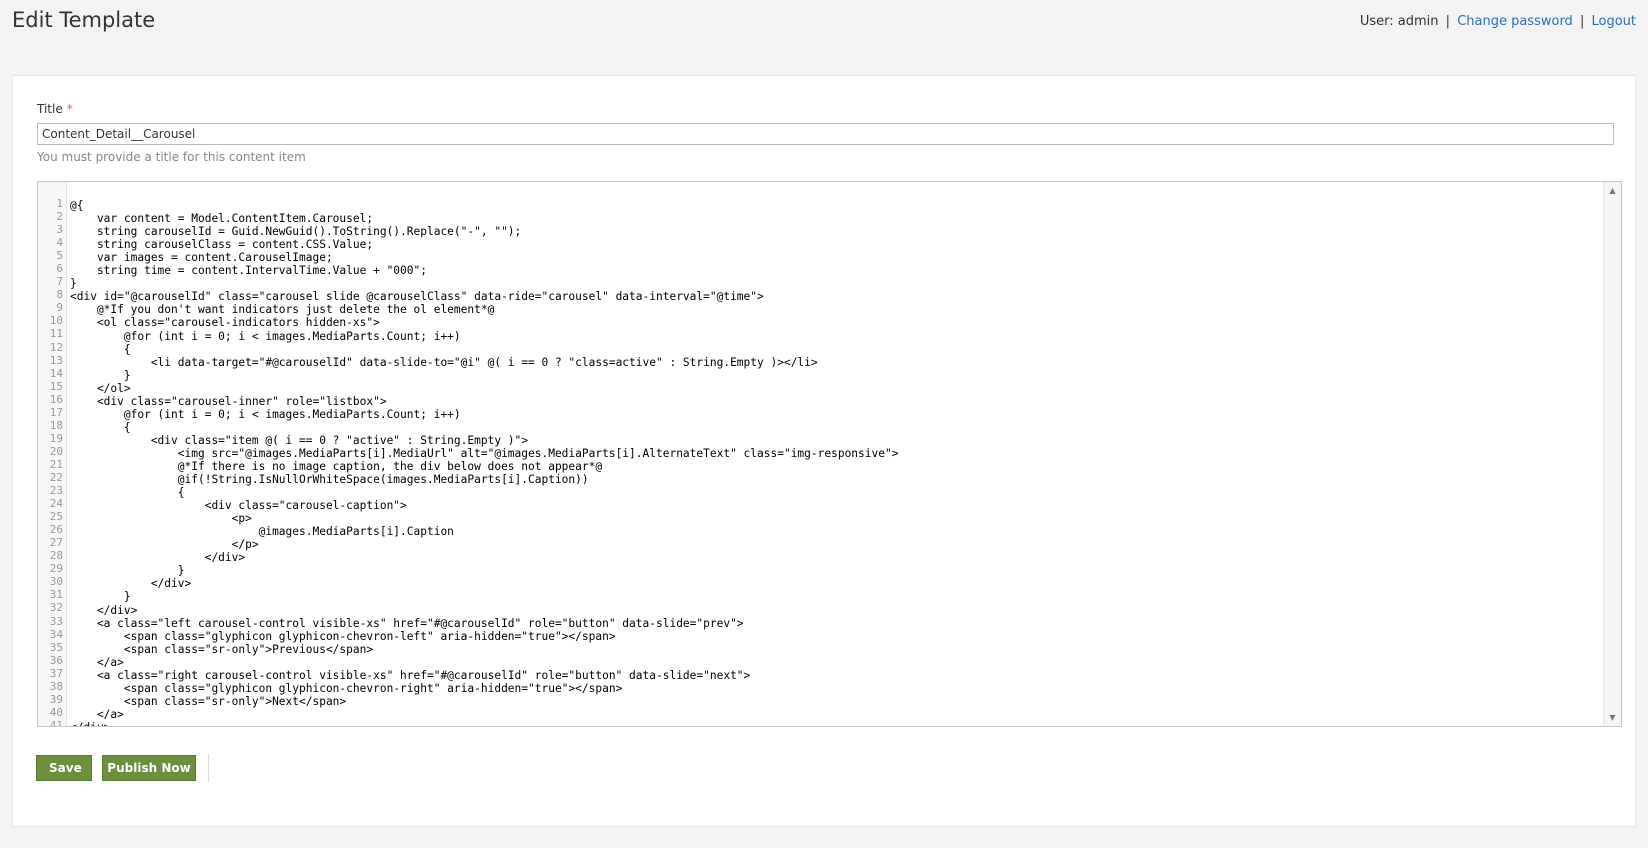 This screenshot has width=1648, height=848. Describe the element at coordinates (825, 134) in the screenshot. I see `title-input` at that location.